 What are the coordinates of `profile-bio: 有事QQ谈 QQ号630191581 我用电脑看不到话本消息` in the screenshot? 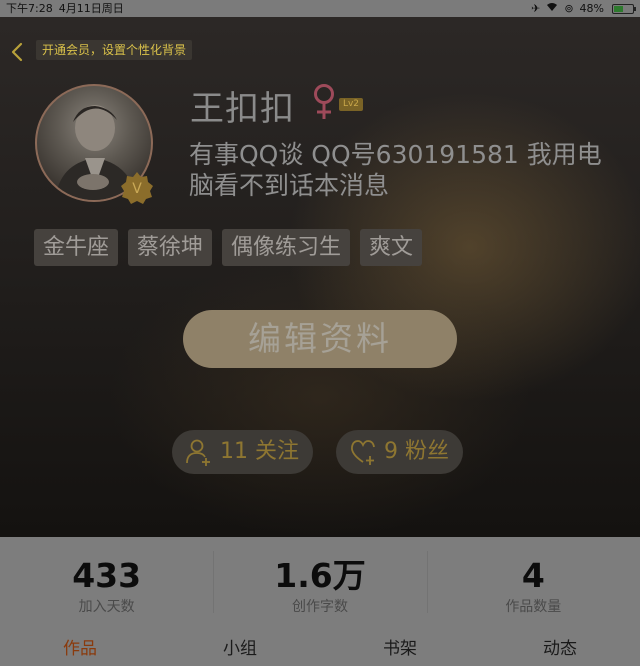 It's located at (395, 170).